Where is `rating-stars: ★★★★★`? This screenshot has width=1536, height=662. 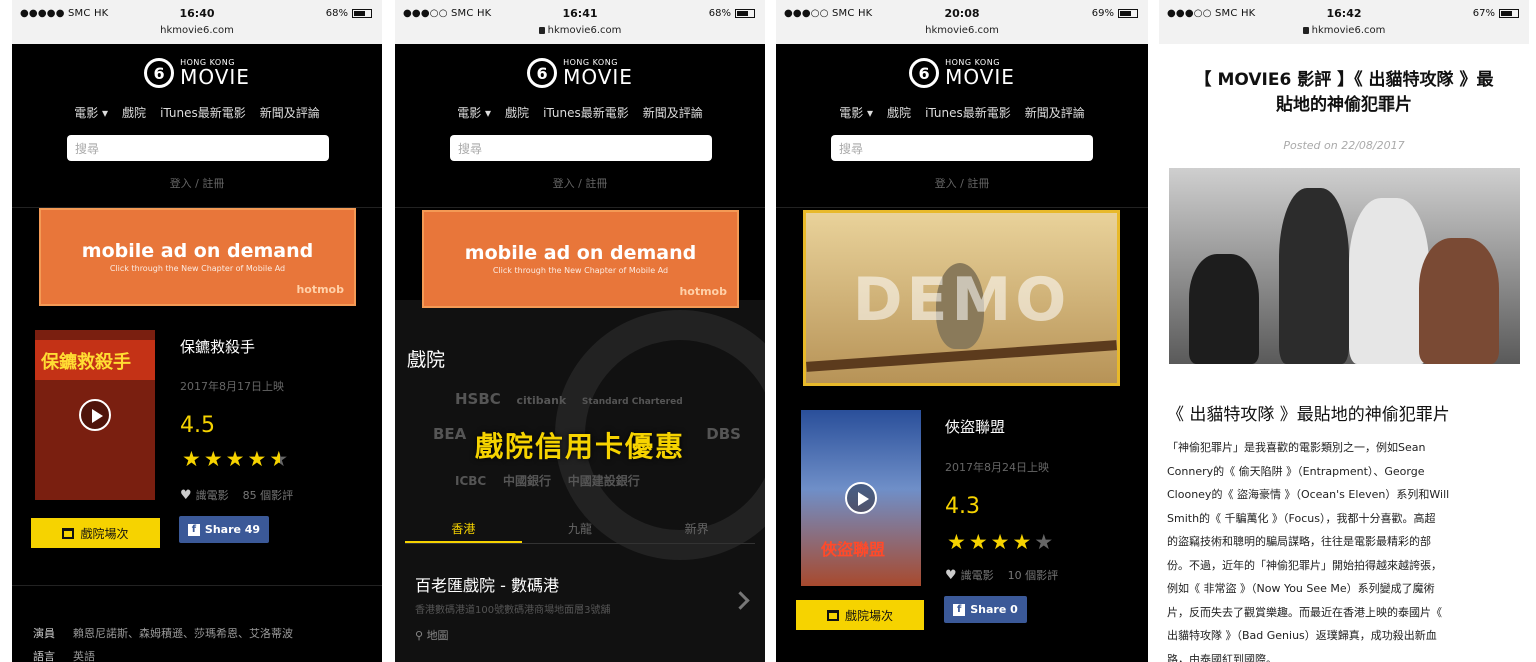 rating-stars: ★★★★★ is located at coordinates (1001, 542).